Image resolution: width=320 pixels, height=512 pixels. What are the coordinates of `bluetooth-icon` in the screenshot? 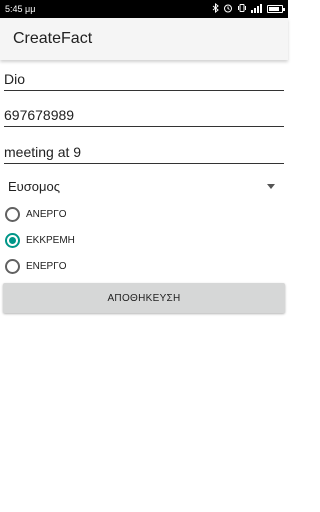 It's located at (215, 9).